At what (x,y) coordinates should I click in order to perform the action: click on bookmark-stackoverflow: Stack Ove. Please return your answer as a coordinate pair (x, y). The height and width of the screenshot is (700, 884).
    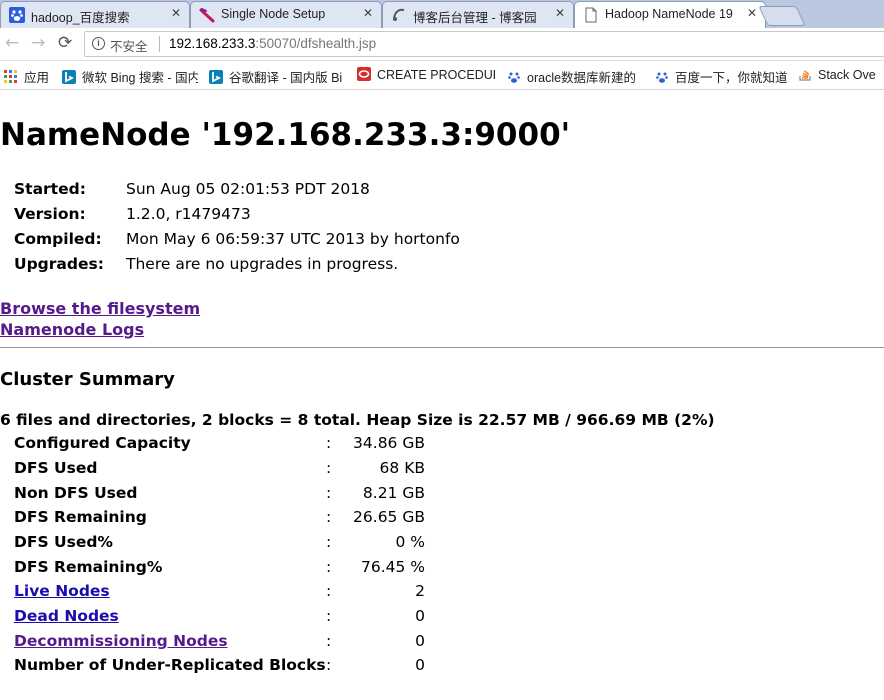
    Looking at the image, I should click on (841, 74).